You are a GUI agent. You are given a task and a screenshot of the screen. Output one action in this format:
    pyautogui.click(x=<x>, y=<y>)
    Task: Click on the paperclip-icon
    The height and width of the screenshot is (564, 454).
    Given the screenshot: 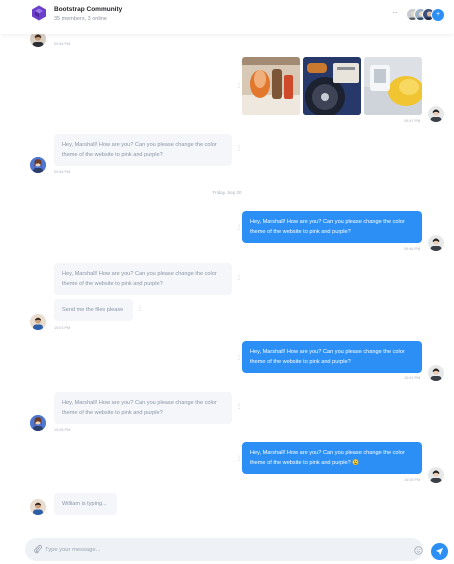 What is the action you would take?
    pyautogui.click(x=38, y=549)
    